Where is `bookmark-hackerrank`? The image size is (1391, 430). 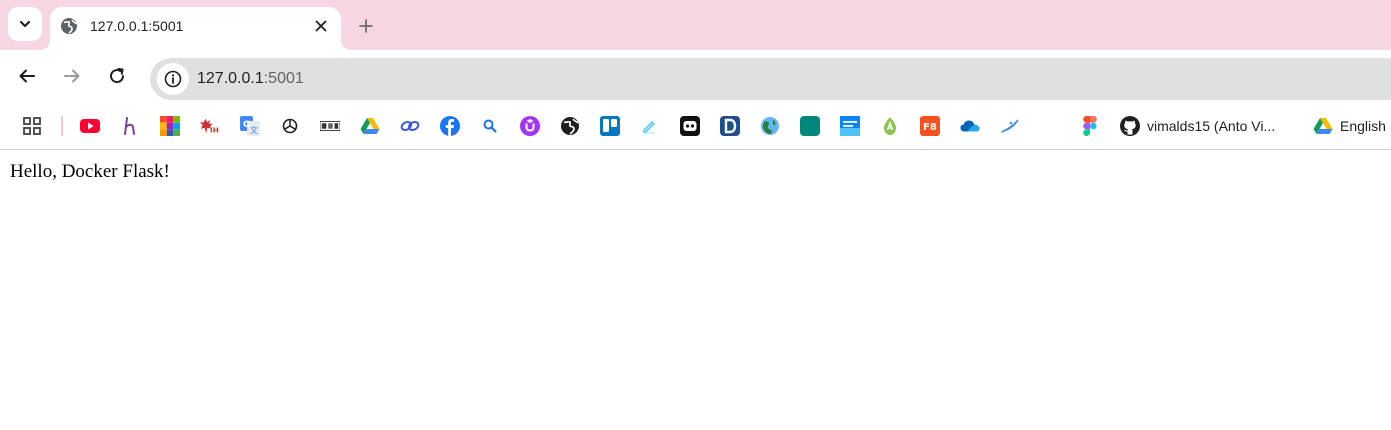
bookmark-hackerrank is located at coordinates (130, 126).